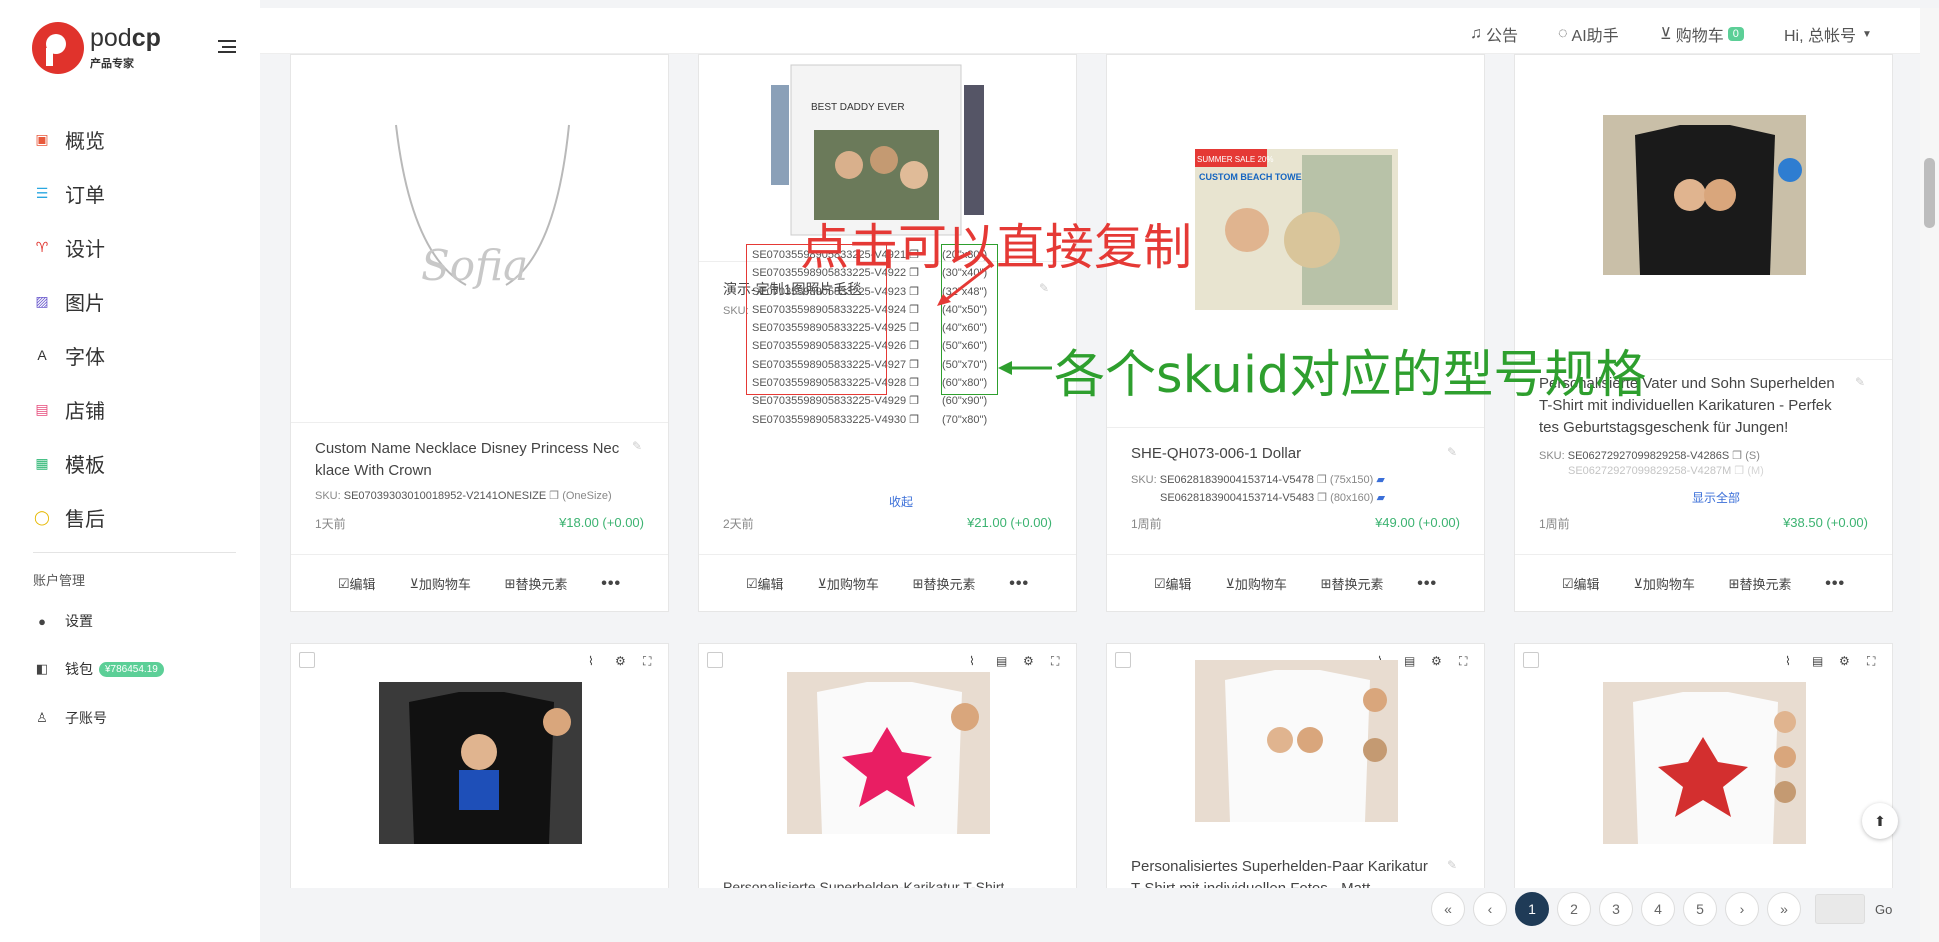 The height and width of the screenshot is (942, 1939). I want to click on page-button: 3, so click(1616, 909).